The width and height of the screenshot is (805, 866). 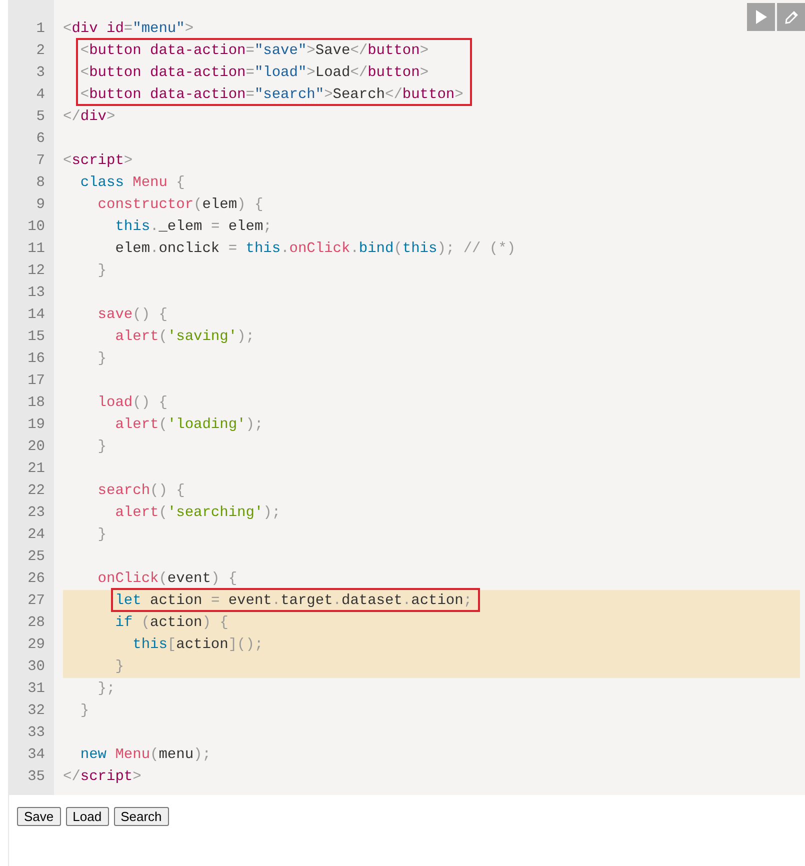 I want to click on line-number: 25, so click(x=35, y=557).